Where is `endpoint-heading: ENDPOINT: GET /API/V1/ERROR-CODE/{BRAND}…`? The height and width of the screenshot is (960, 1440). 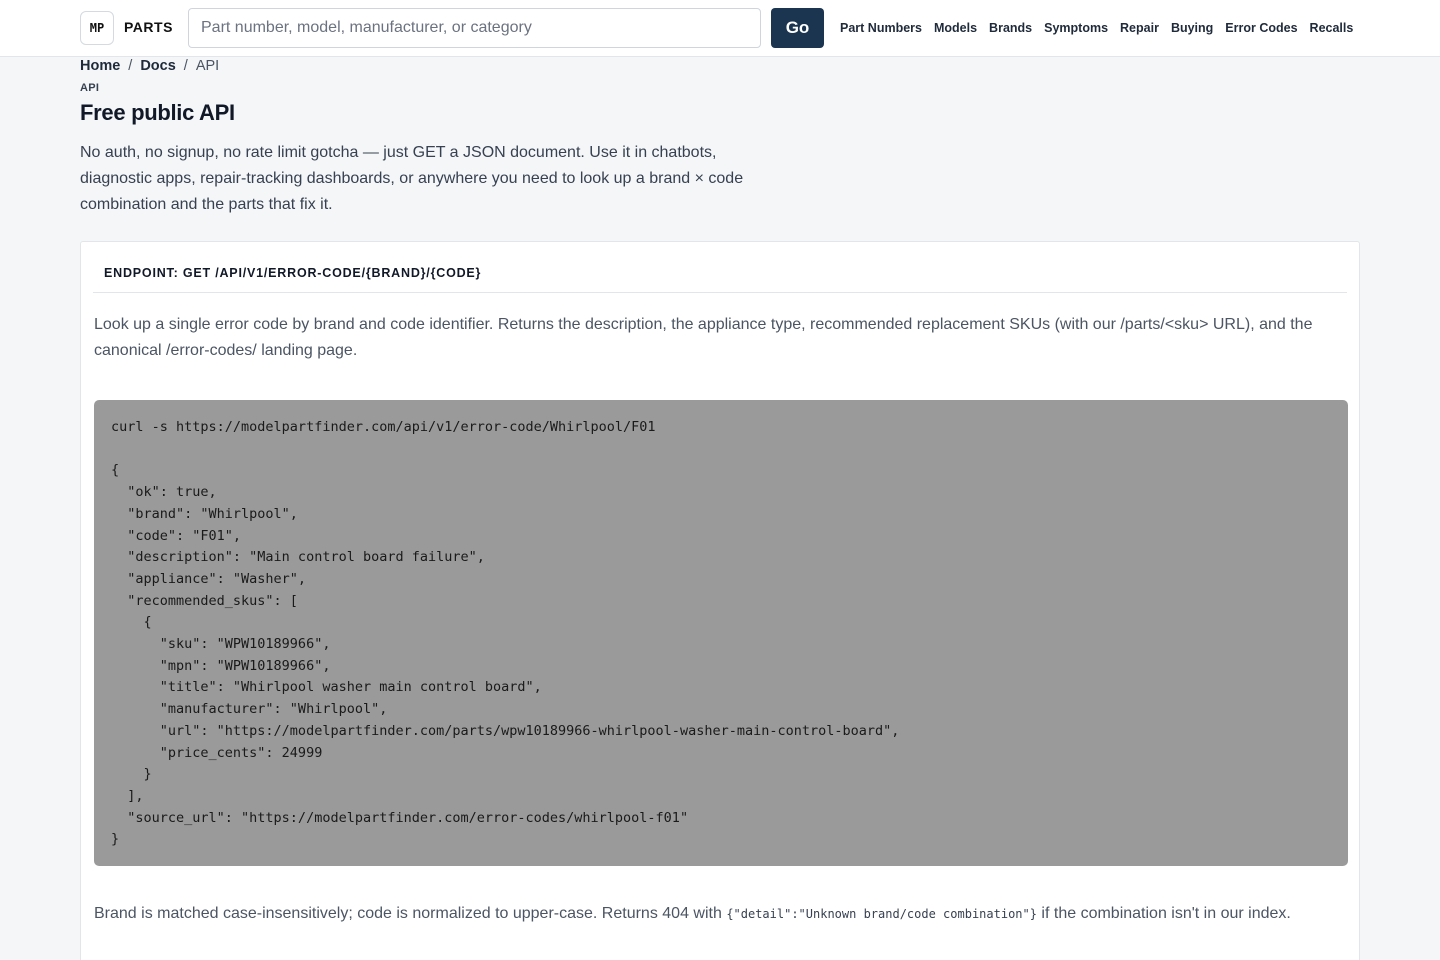
endpoint-heading: ENDPOINT: GET /API/V1/ERROR-CODE/{BRAND}… is located at coordinates (293, 273).